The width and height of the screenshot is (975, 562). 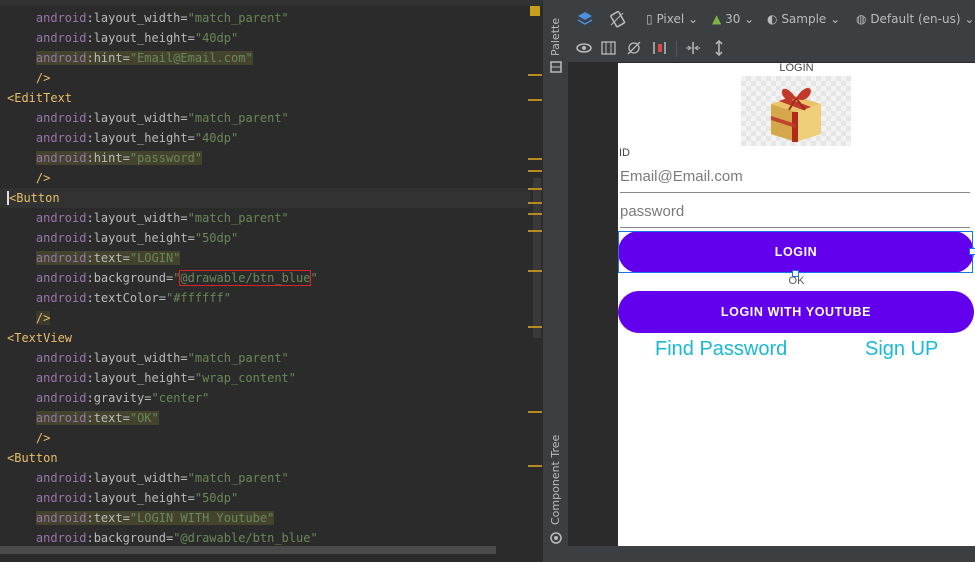 What do you see at coordinates (649, 19) in the screenshot?
I see `phone-icon: ▯` at bounding box center [649, 19].